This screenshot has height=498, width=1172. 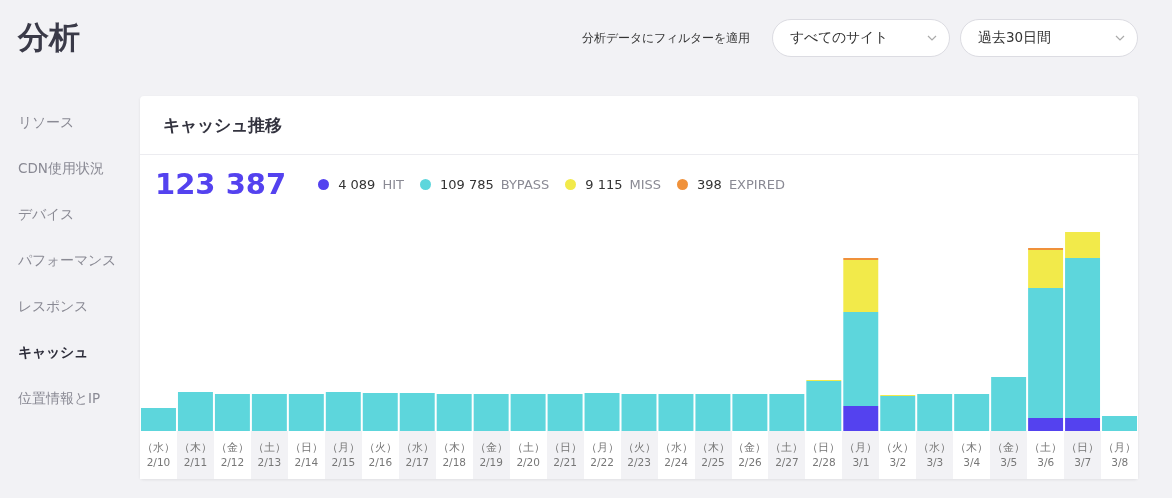 What do you see at coordinates (1009, 462) in the screenshot?
I see `date-label: 3/5` at bounding box center [1009, 462].